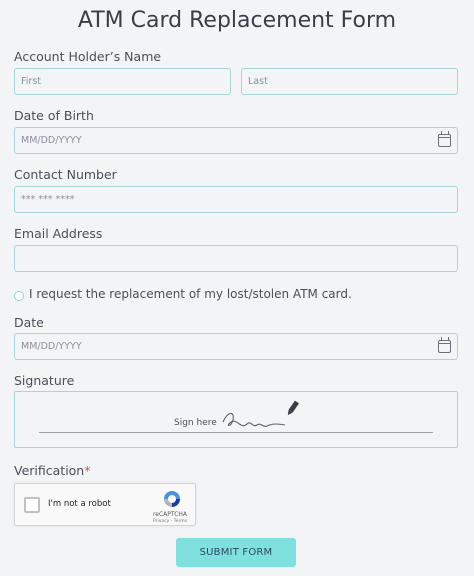 The width and height of the screenshot is (474, 576). What do you see at coordinates (170, 521) in the screenshot?
I see `recaptcha-links: Privacy - Terms` at bounding box center [170, 521].